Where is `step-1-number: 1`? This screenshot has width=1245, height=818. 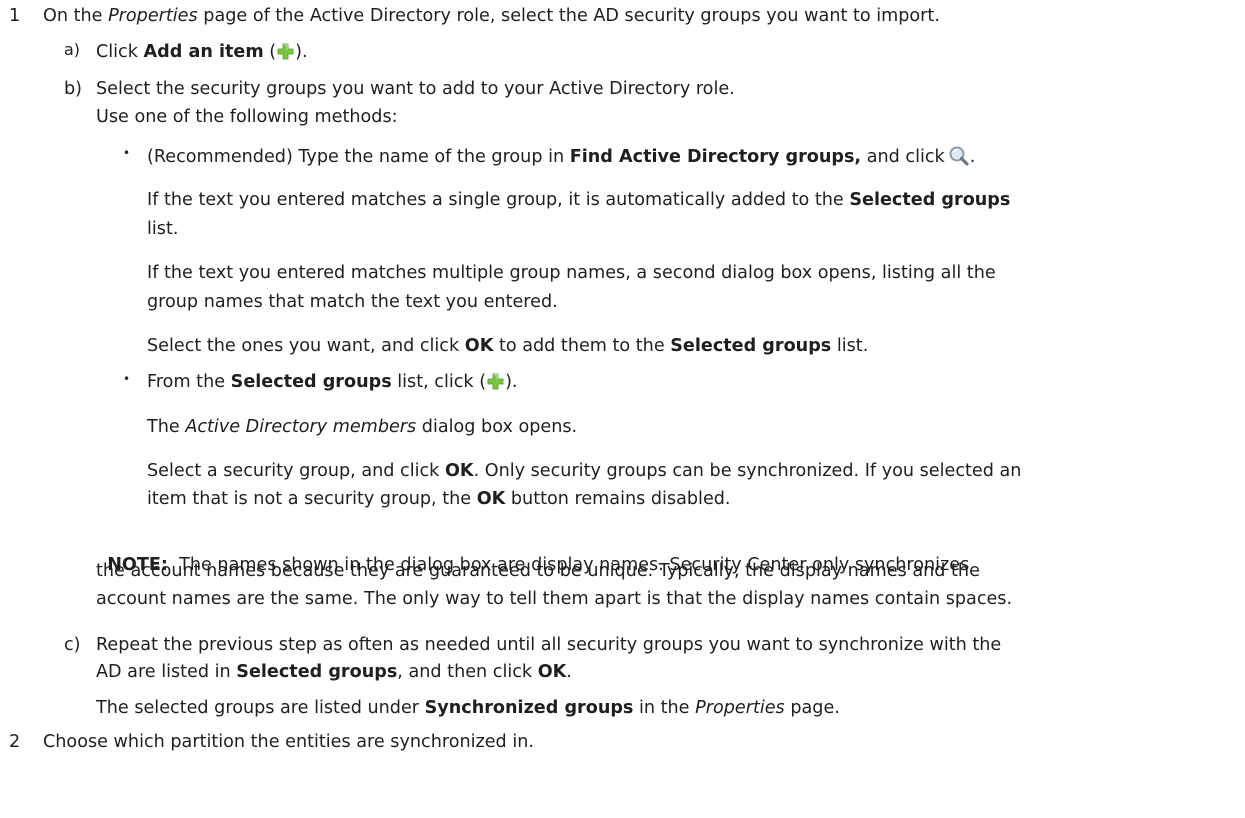 step-1-number: 1 is located at coordinates (15, 16).